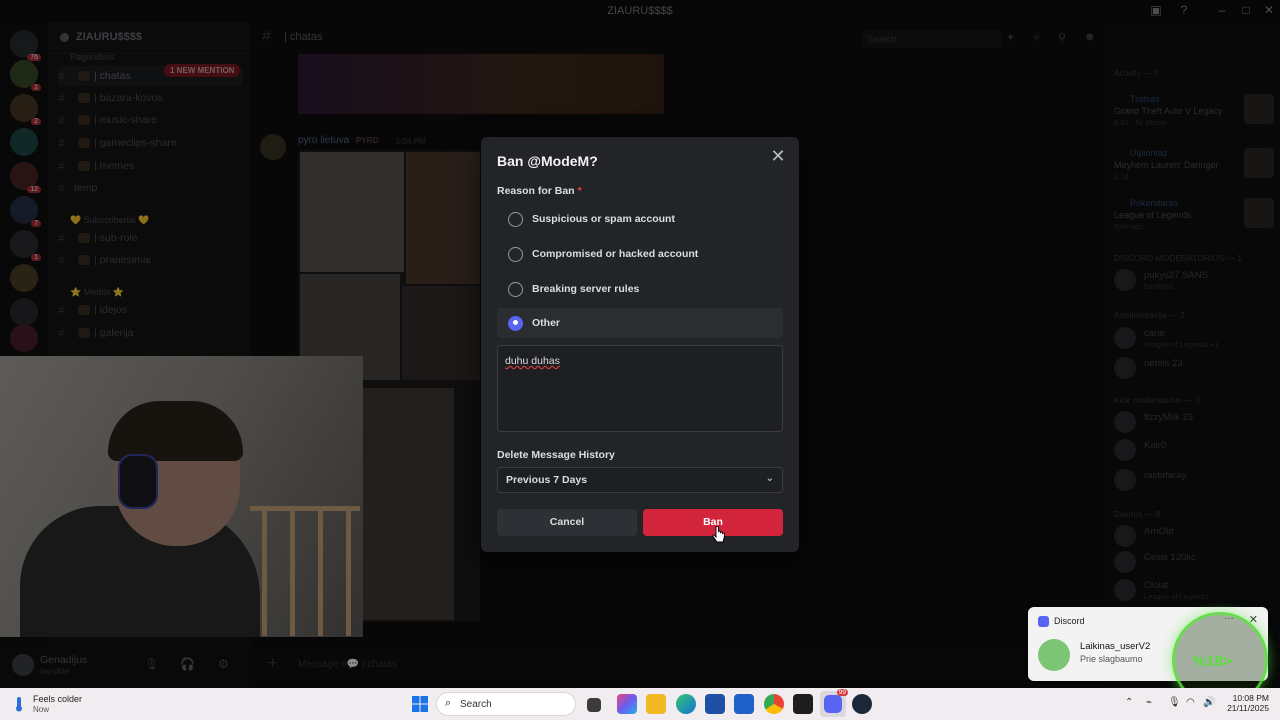 The width and height of the screenshot is (1280, 720). What do you see at coordinates (842, 692) in the screenshot?
I see `discord-badge: 99` at bounding box center [842, 692].